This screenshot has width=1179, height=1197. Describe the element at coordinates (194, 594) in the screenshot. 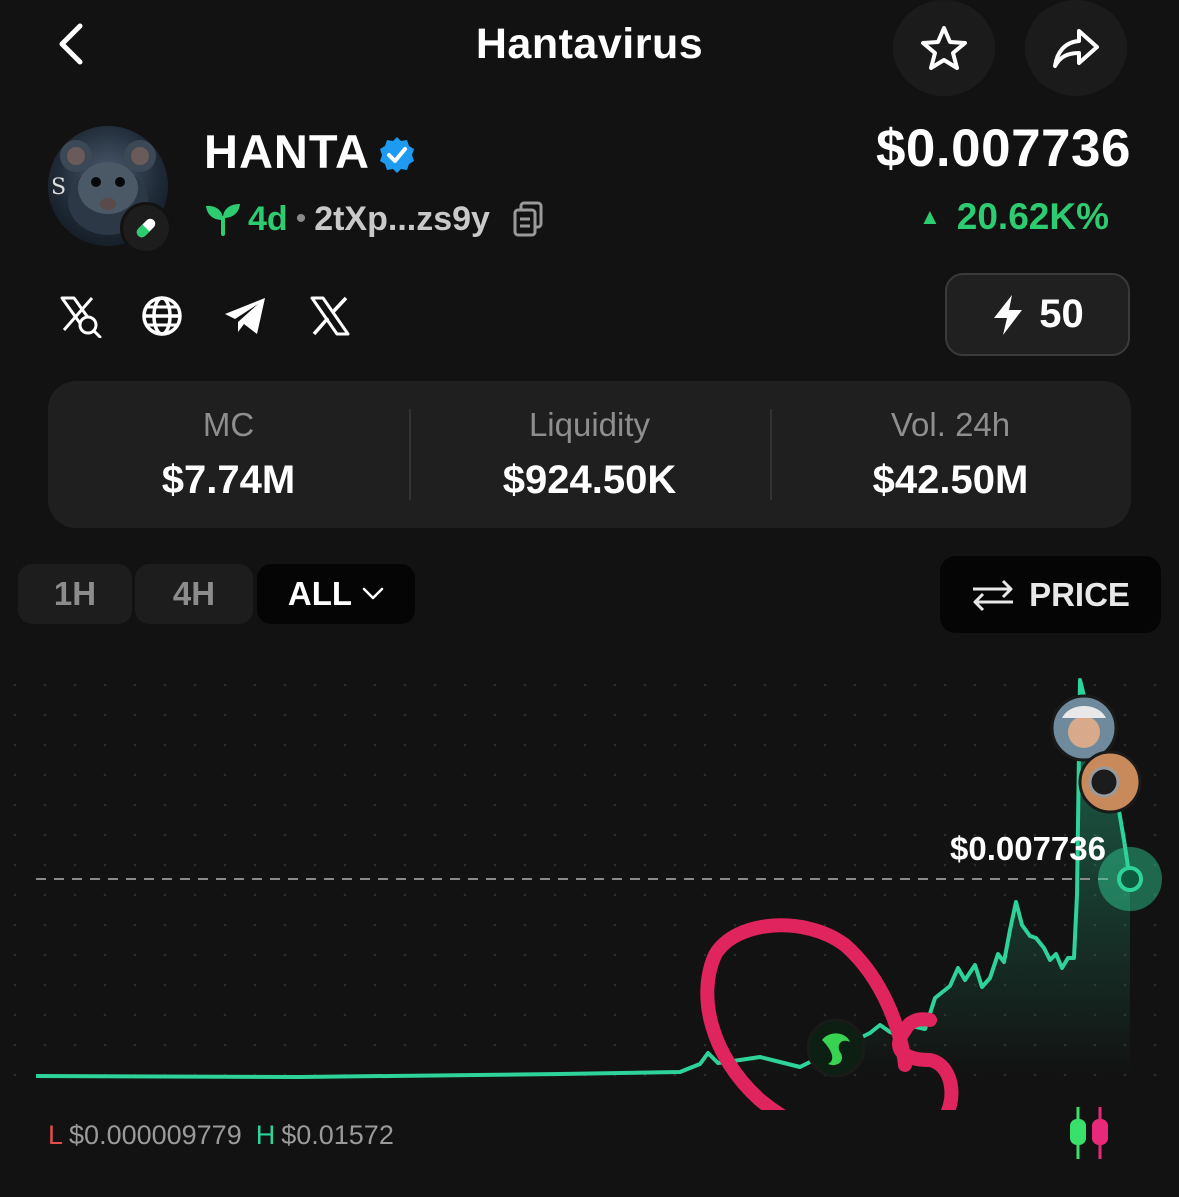

I see `tab-4h: 4H` at that location.